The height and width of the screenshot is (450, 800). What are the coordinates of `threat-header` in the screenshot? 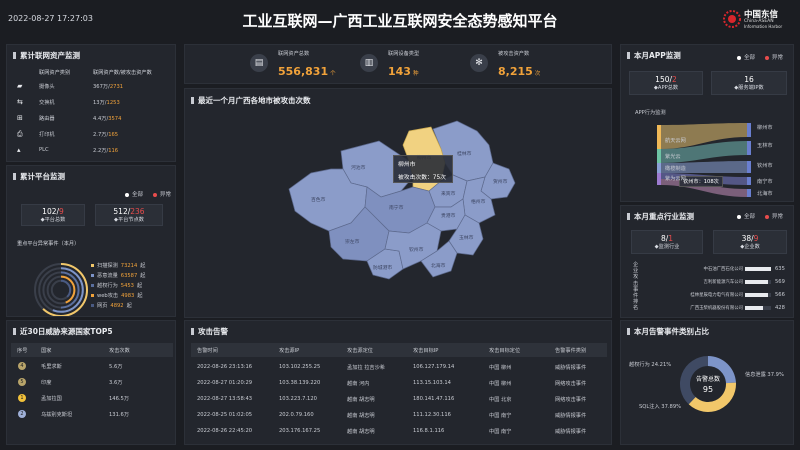 It's located at (92, 350).